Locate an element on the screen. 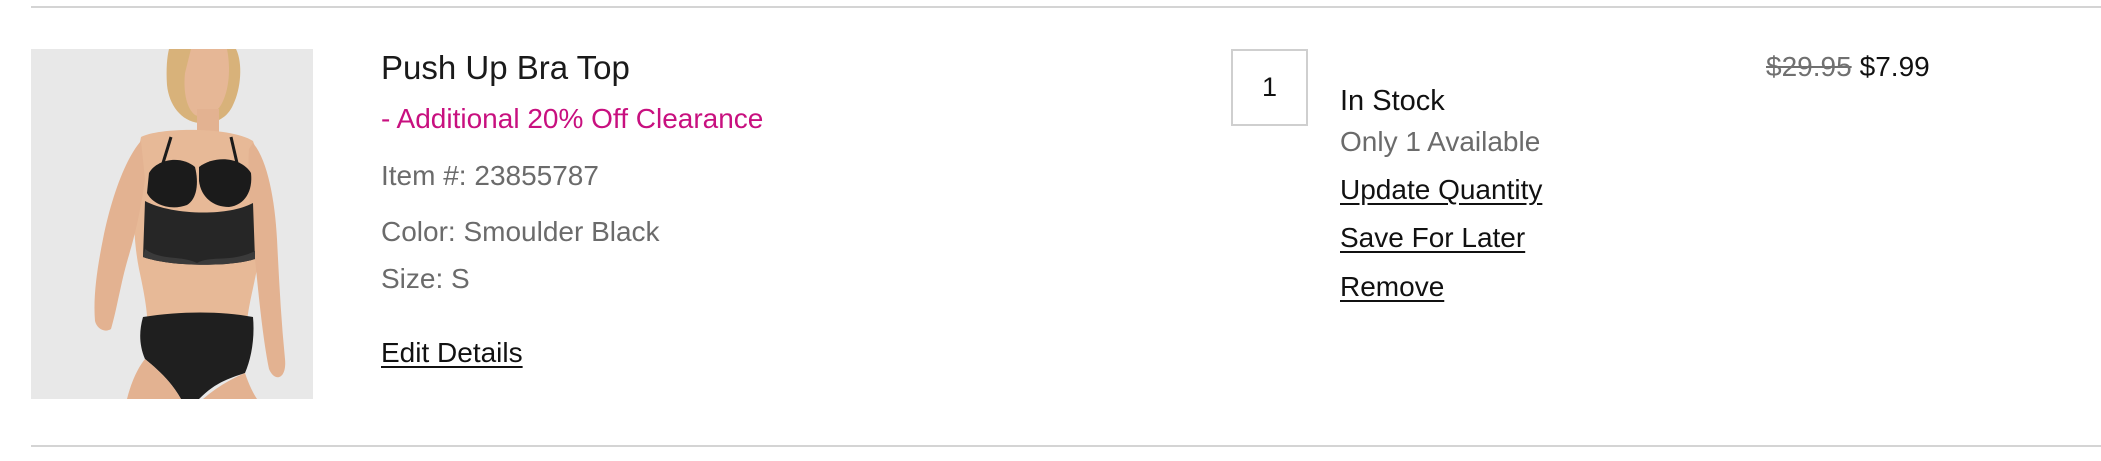 This screenshot has height=461, width=2101. update-quantity-link: Update Quantity is located at coordinates (1441, 190).